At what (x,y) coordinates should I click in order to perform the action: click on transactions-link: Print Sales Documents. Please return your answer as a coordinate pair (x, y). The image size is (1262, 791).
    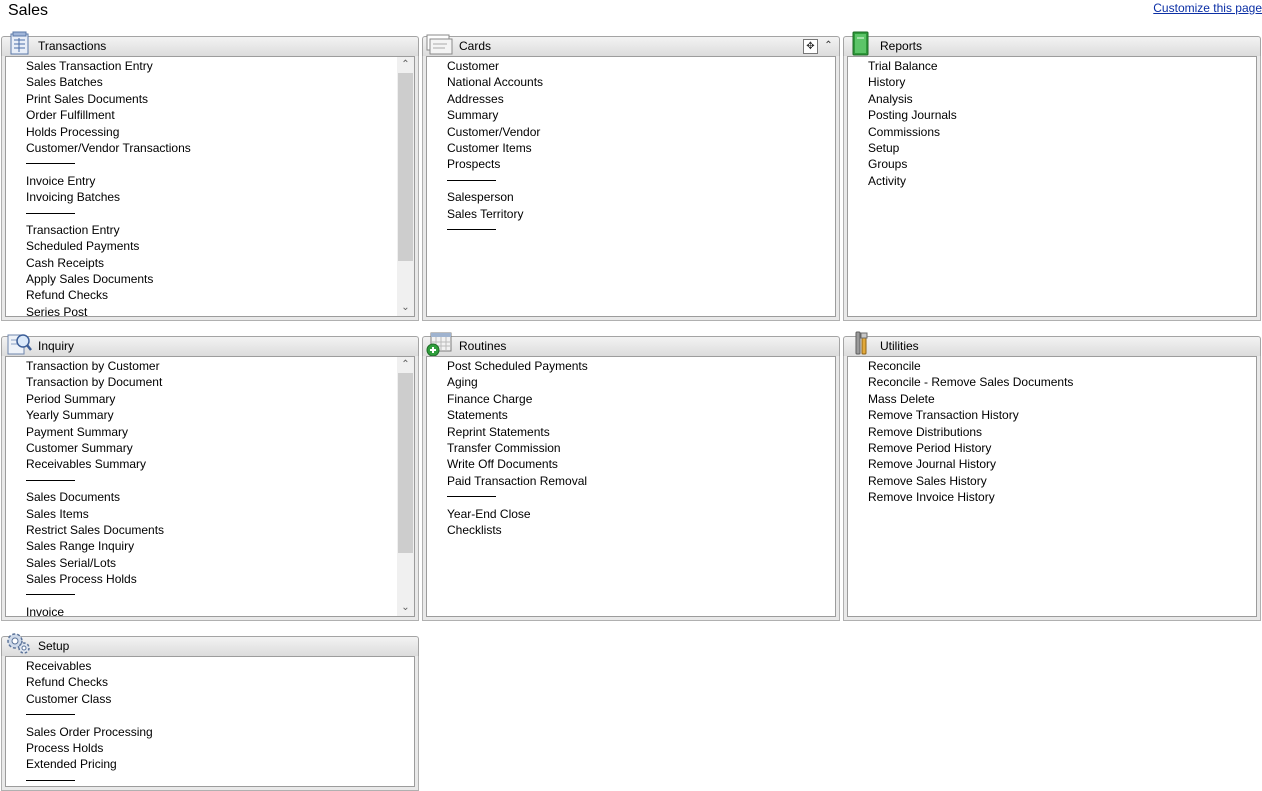
    Looking at the image, I should click on (210, 99).